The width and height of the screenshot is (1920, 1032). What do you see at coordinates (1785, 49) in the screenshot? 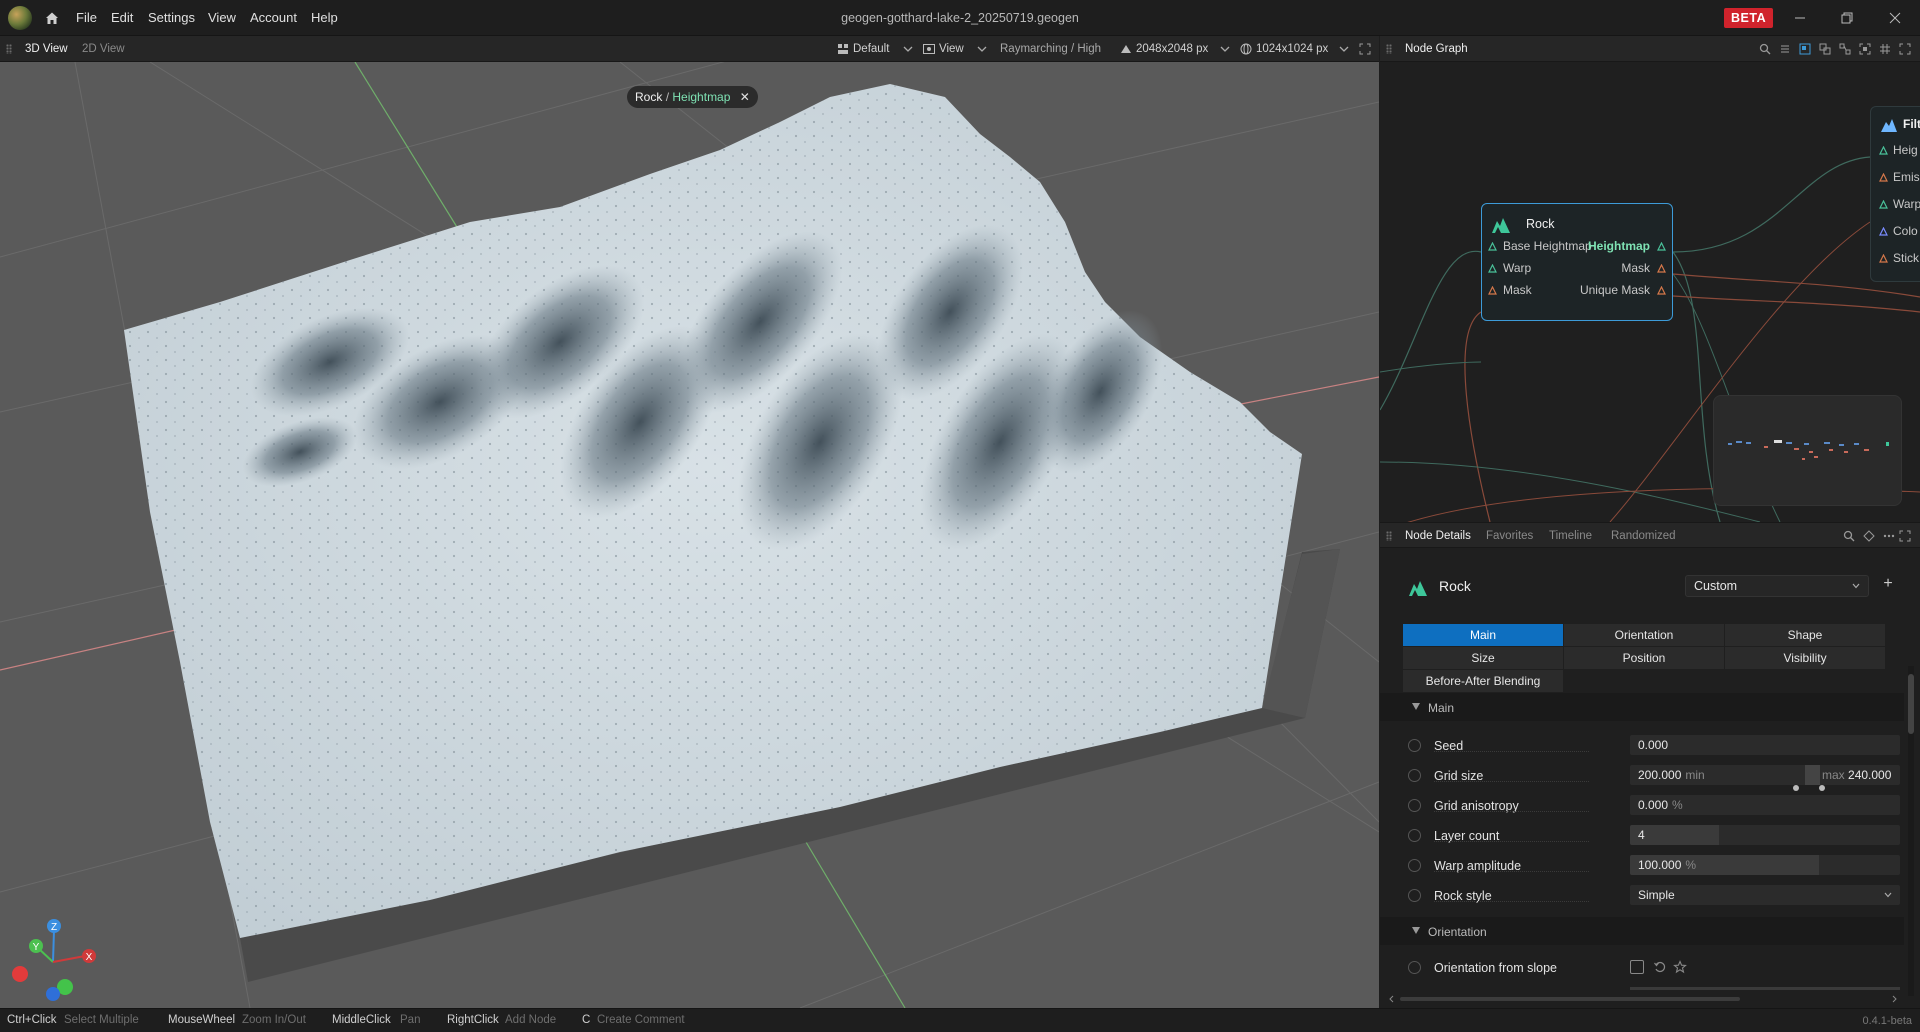
I see `list-icon` at bounding box center [1785, 49].